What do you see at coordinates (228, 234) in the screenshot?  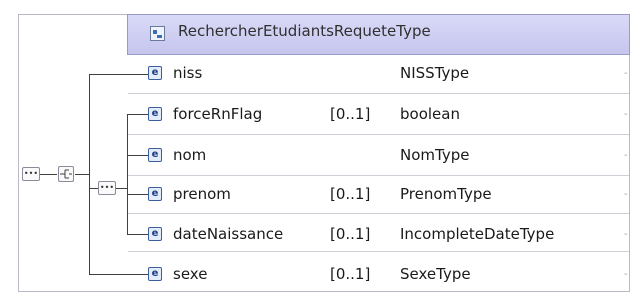 I see `element-name: dateNaissance` at bounding box center [228, 234].